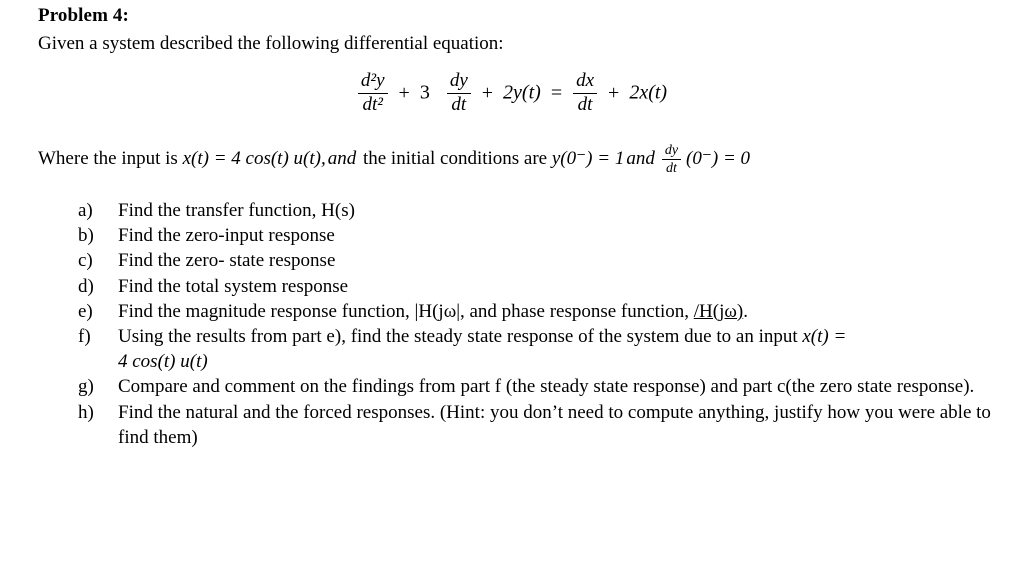 Image resolution: width=1024 pixels, height=584 pixels. I want to click on dt-small-denominator: dt, so click(671, 169).